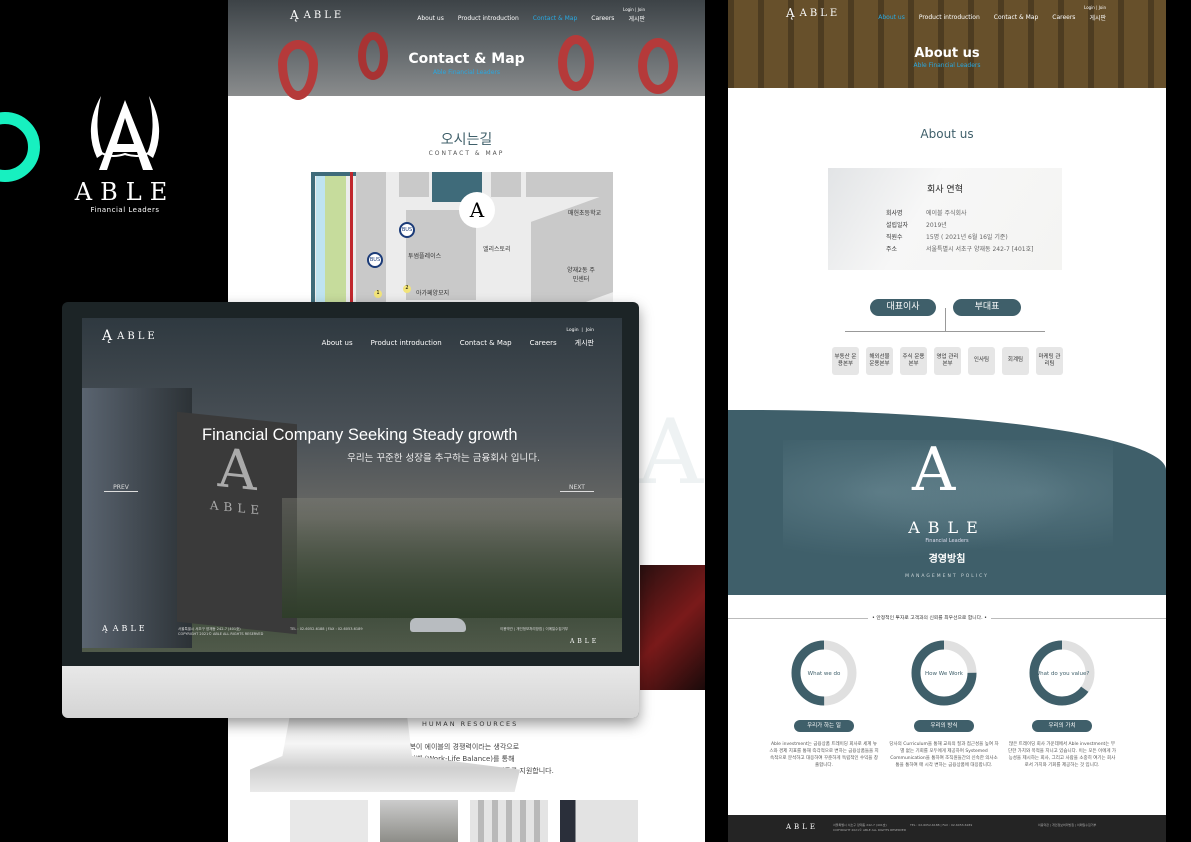 Image resolution: width=1191 pixels, height=842 pixels. Describe the element at coordinates (125, 133) in the screenshot. I see `laurel-a-logo-icon` at that location.